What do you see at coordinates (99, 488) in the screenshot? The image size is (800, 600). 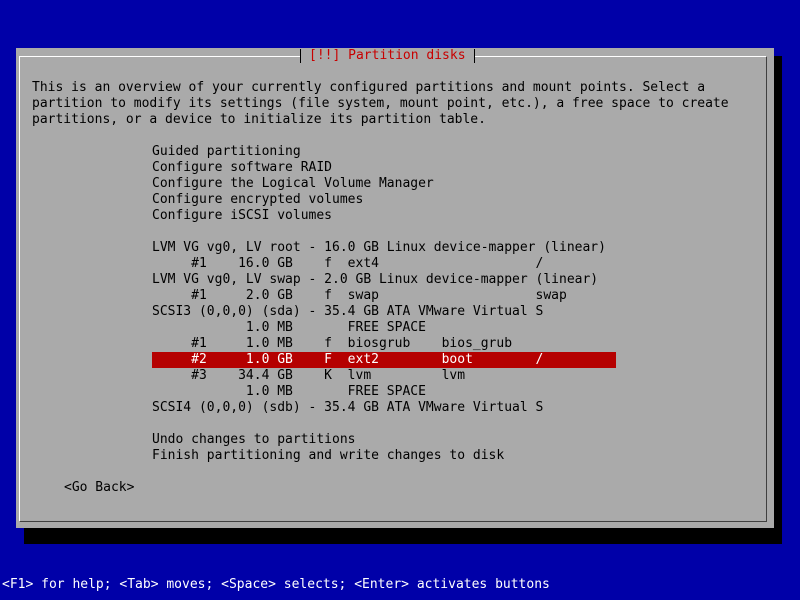 I see `go-back-button: <Go Back>` at bounding box center [99, 488].